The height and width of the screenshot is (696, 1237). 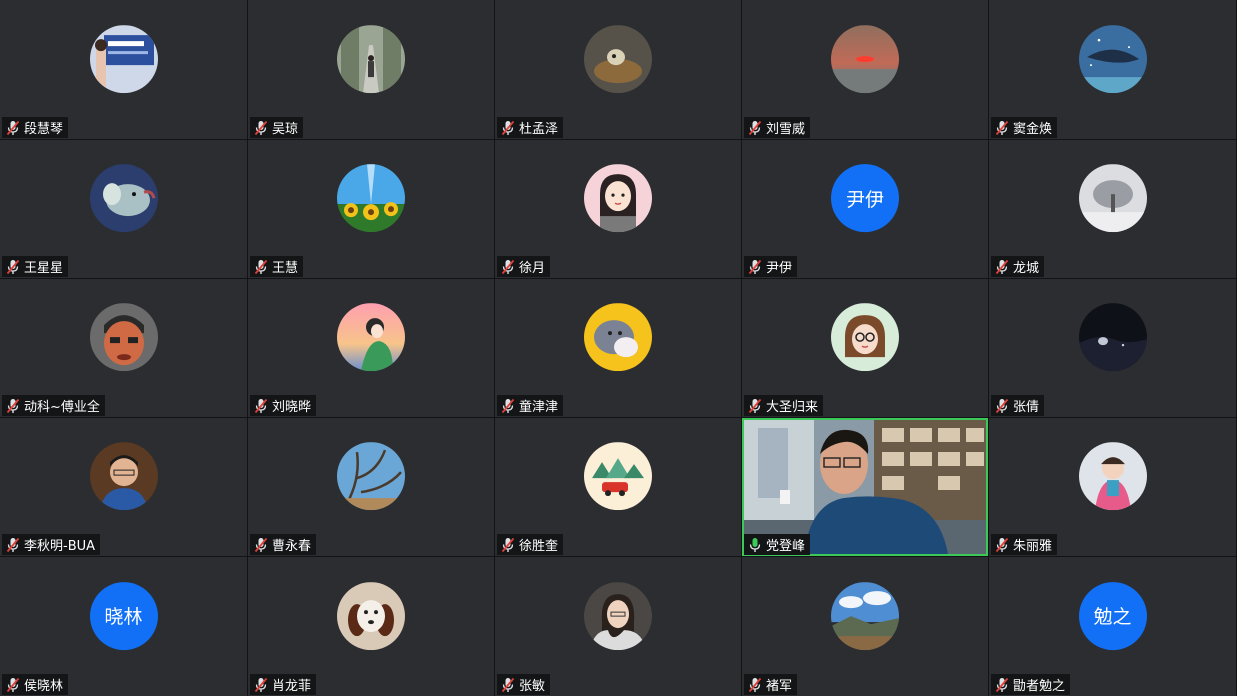 I want to click on participant-name-tag: 王慧, so click(x=277, y=266).